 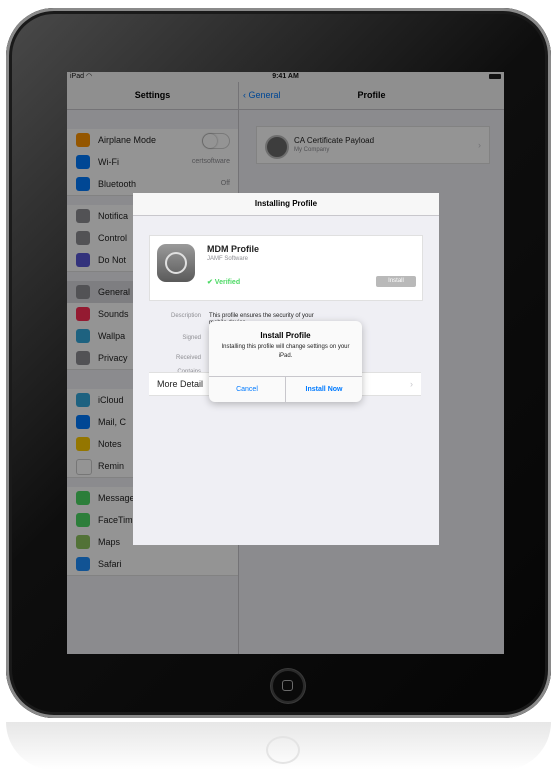 I want to click on chevron-right-icon: ›, so click(x=411, y=384).